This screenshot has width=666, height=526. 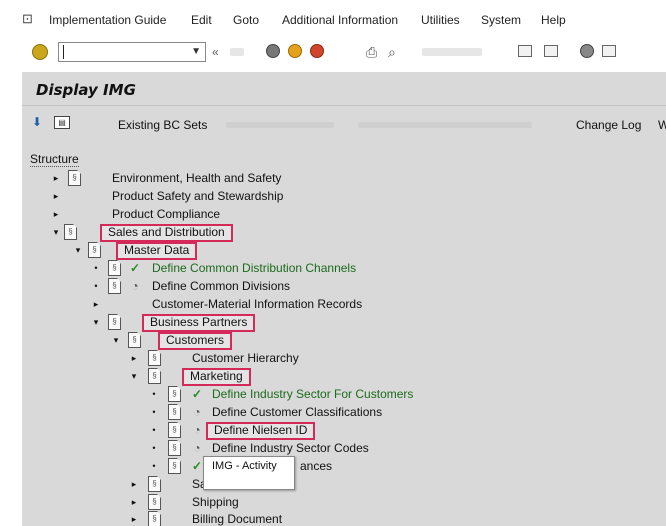 What do you see at coordinates (551, 51) in the screenshot?
I see `shortcut-icon` at bounding box center [551, 51].